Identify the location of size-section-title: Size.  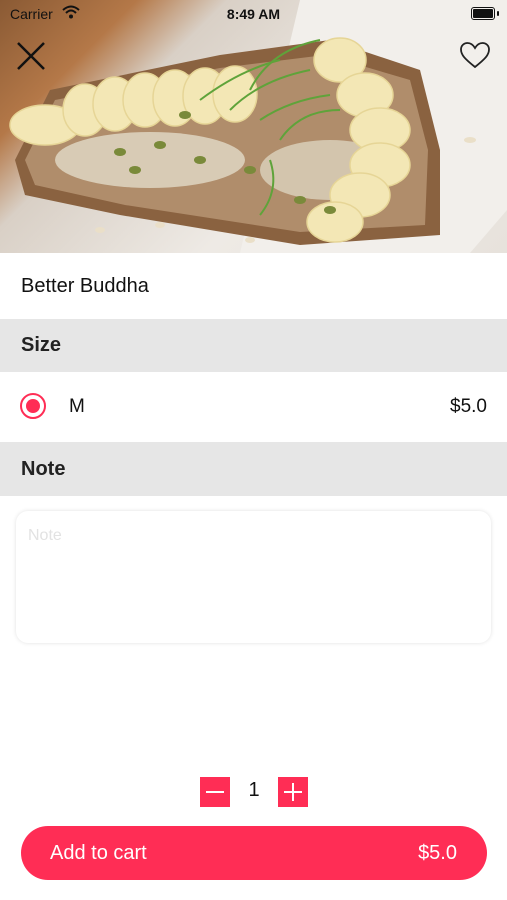
(41, 345).